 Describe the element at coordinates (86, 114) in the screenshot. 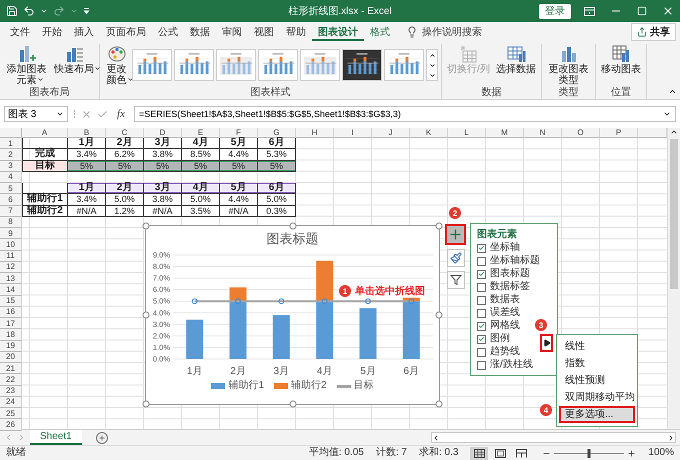

I see `cancel-icon` at that location.